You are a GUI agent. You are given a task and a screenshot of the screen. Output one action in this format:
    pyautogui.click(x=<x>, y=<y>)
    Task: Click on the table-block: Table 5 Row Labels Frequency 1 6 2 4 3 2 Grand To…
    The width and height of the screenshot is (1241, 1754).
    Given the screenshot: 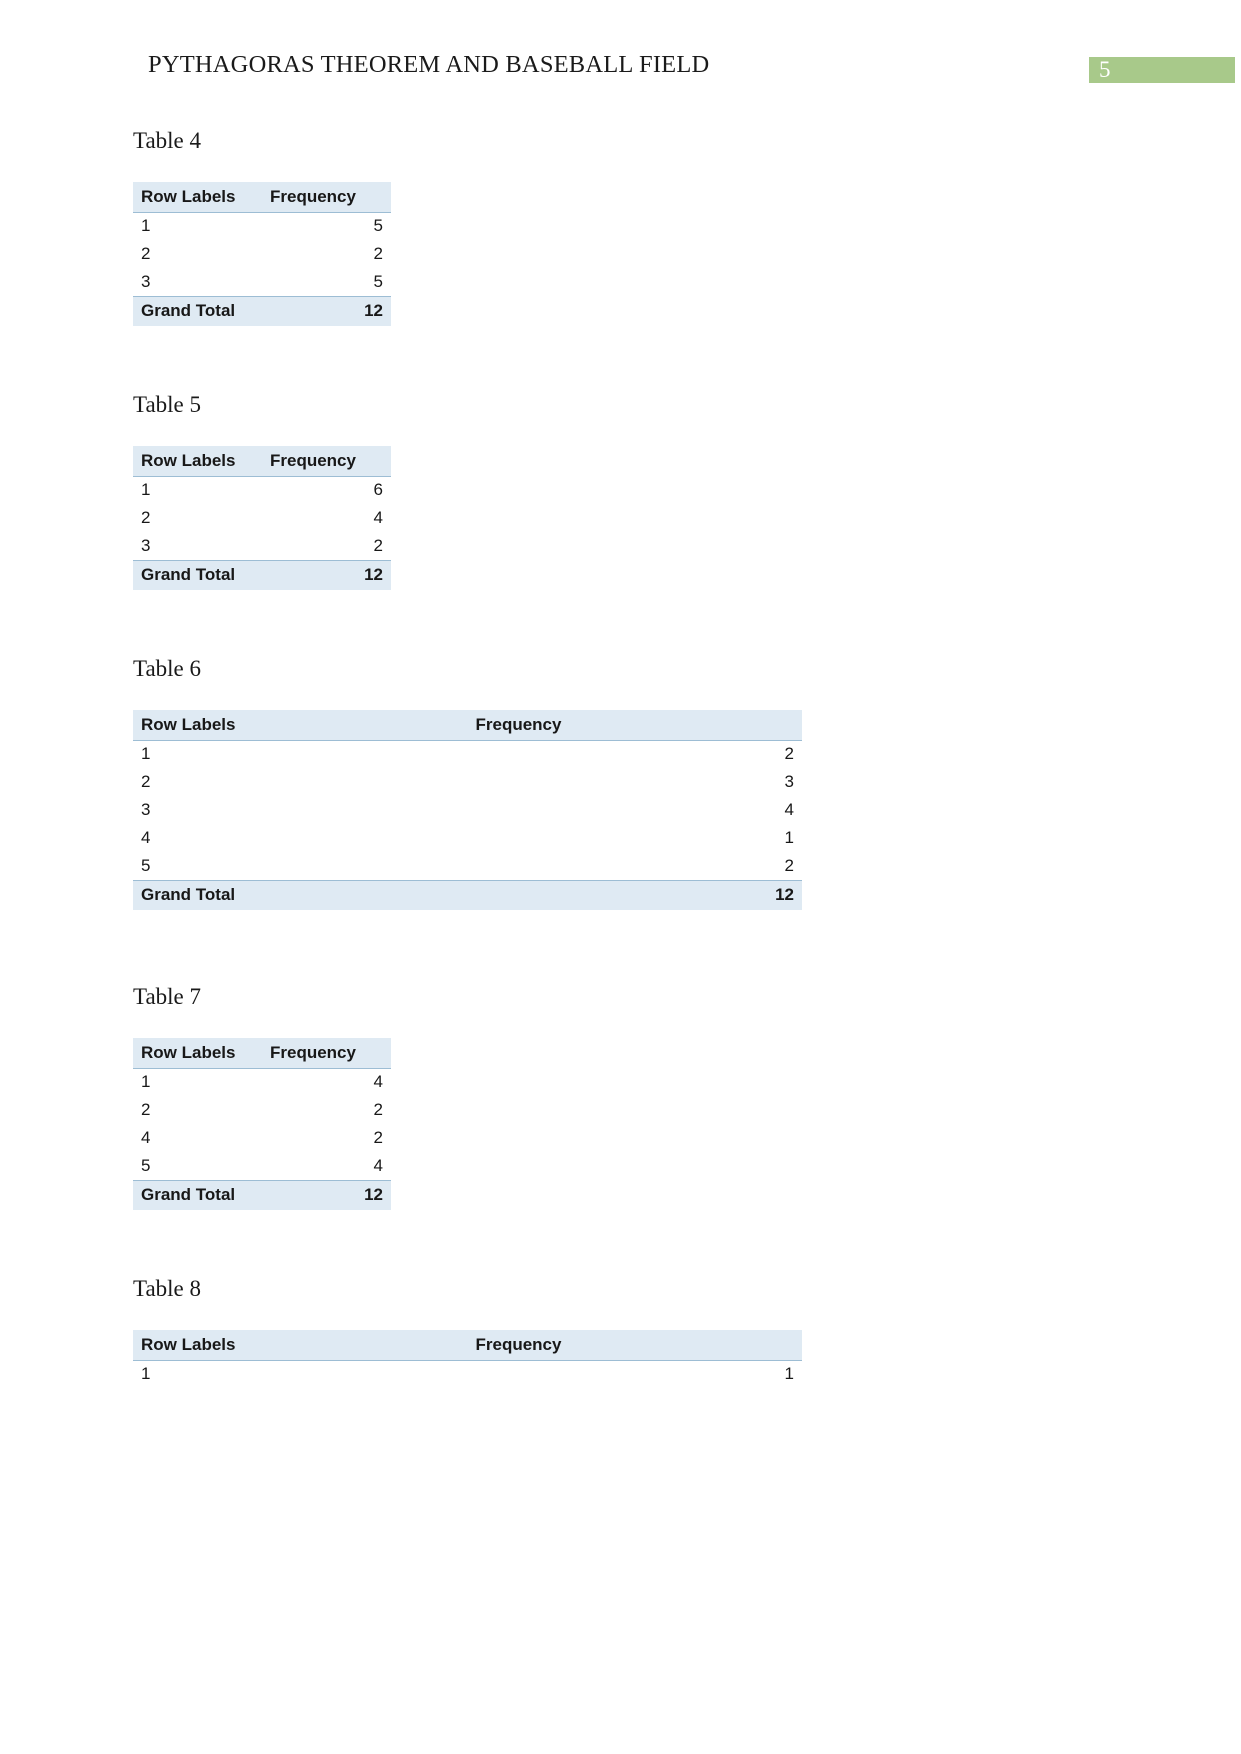 What is the action you would take?
    pyautogui.click(x=633, y=490)
    